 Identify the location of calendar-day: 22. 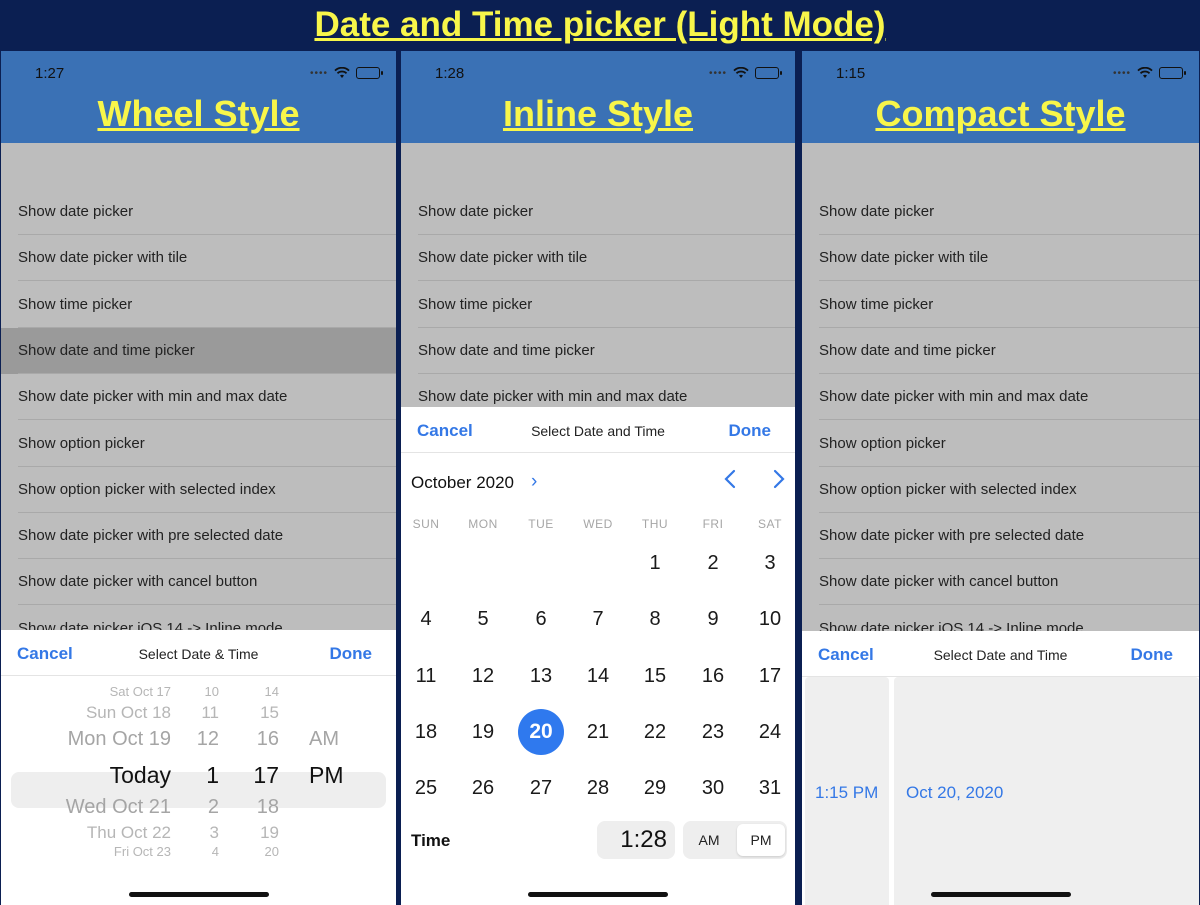
(655, 732).